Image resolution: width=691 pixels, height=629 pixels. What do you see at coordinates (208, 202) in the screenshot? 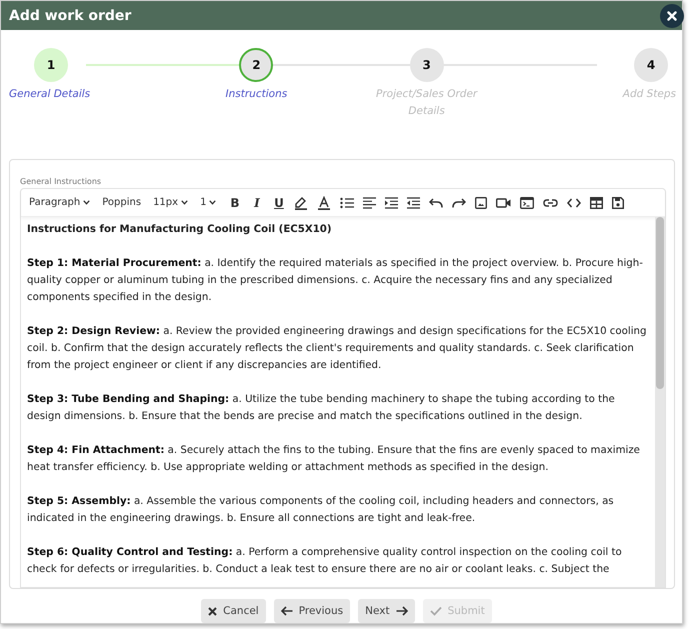
I see `toolbar-dropdown: 1` at bounding box center [208, 202].